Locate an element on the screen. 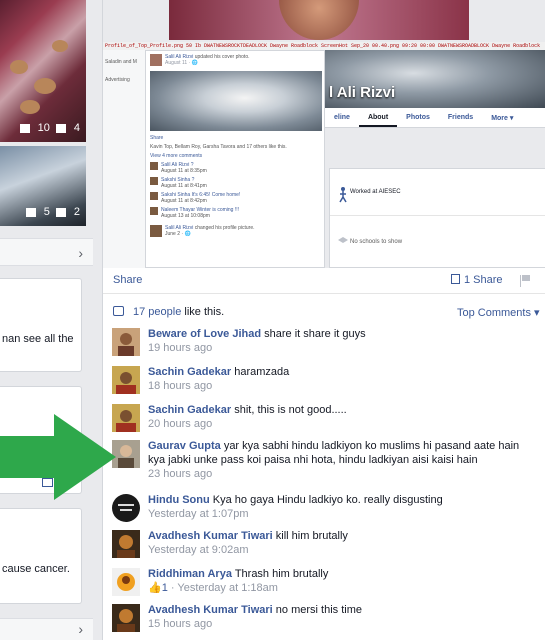  embedded-worked-at: Worked at AIESEC is located at coordinates (375, 192).